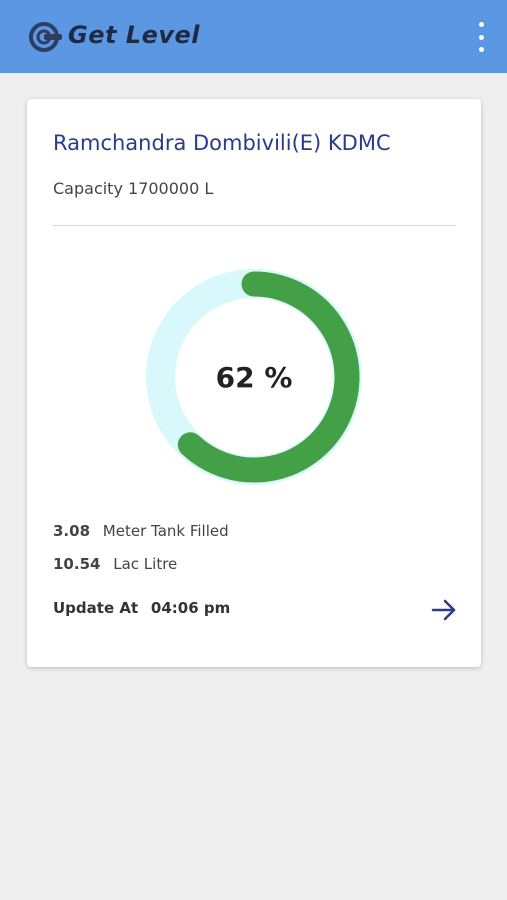 Image resolution: width=507 pixels, height=900 pixels. I want to click on update-info: Update At 04:06 pm, so click(141, 608).